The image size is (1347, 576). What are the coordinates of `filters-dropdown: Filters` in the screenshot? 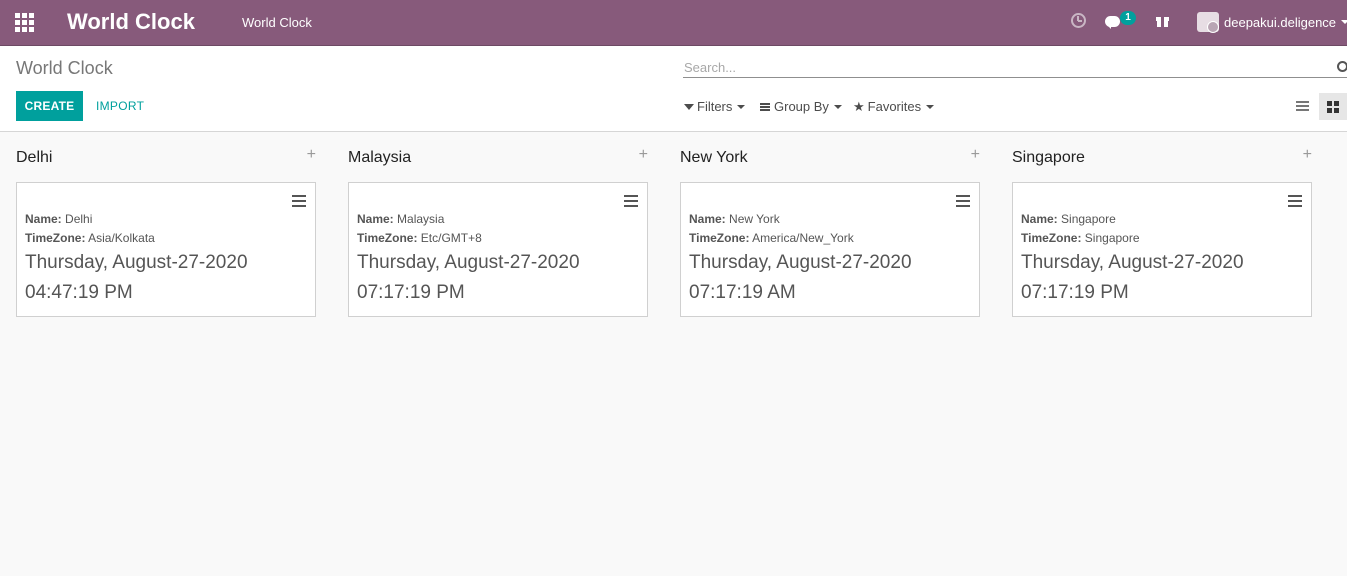 It's located at (715, 106).